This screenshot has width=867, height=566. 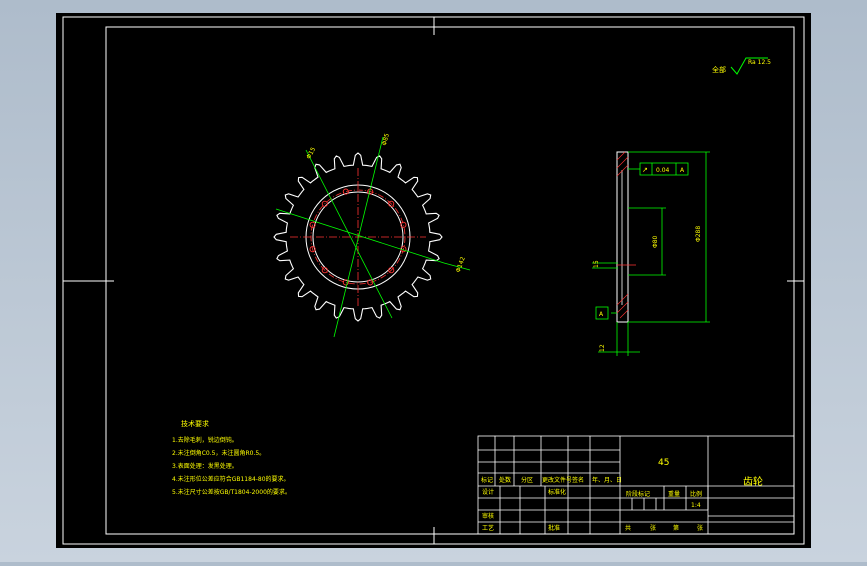 I want to click on tech-req-item: 5.未注尺寸公差按GB/T1804-2000的要求。, so click(x=231, y=492).